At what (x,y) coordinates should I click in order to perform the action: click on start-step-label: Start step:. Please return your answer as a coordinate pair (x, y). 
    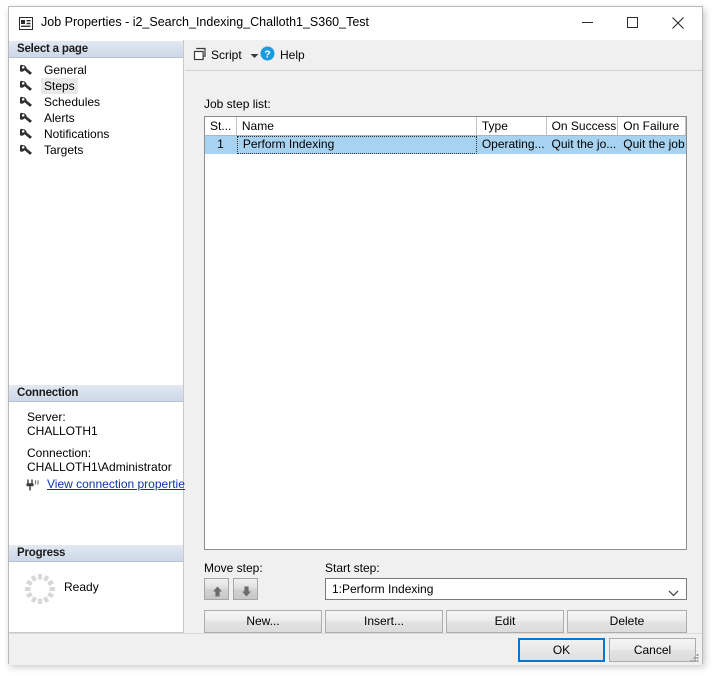
    Looking at the image, I should click on (352, 568).